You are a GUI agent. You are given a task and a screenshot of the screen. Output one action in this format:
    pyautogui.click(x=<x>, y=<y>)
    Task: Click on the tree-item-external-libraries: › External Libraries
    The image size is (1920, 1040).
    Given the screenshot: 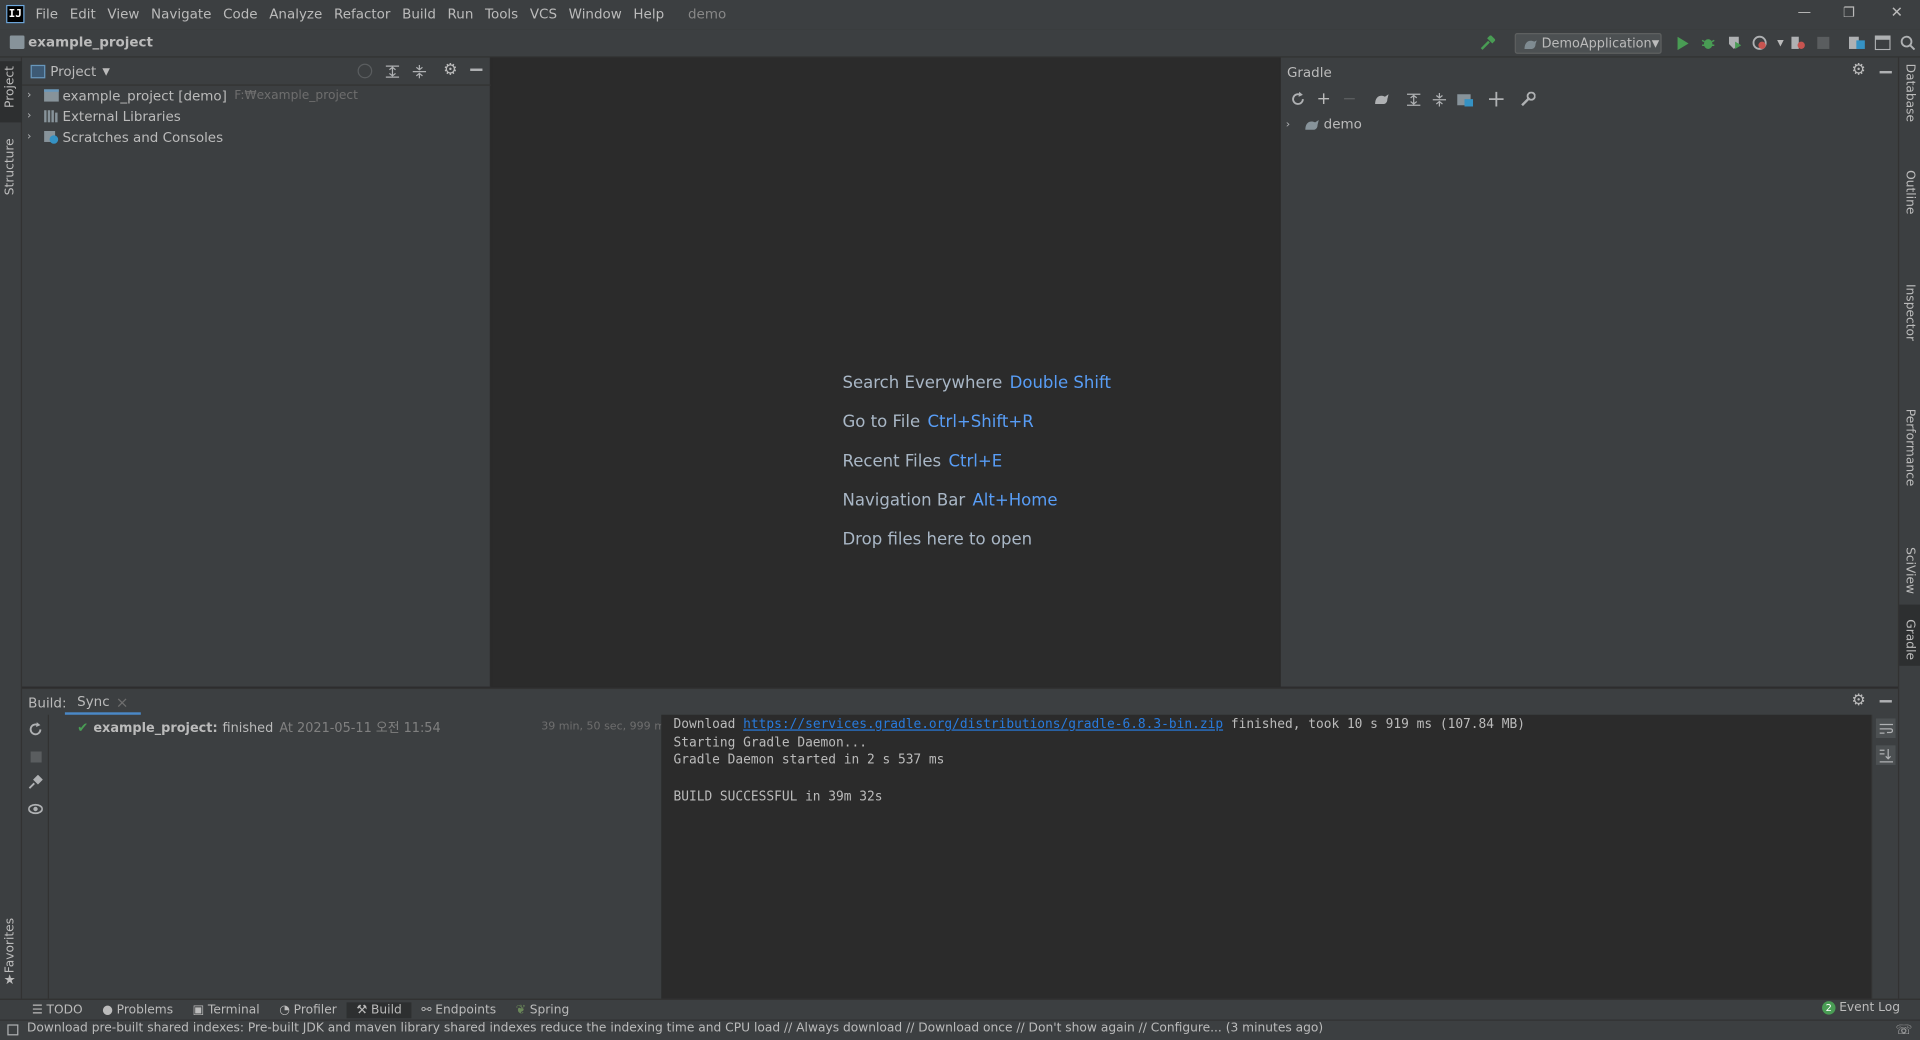 What is the action you would take?
    pyautogui.click(x=104, y=116)
    